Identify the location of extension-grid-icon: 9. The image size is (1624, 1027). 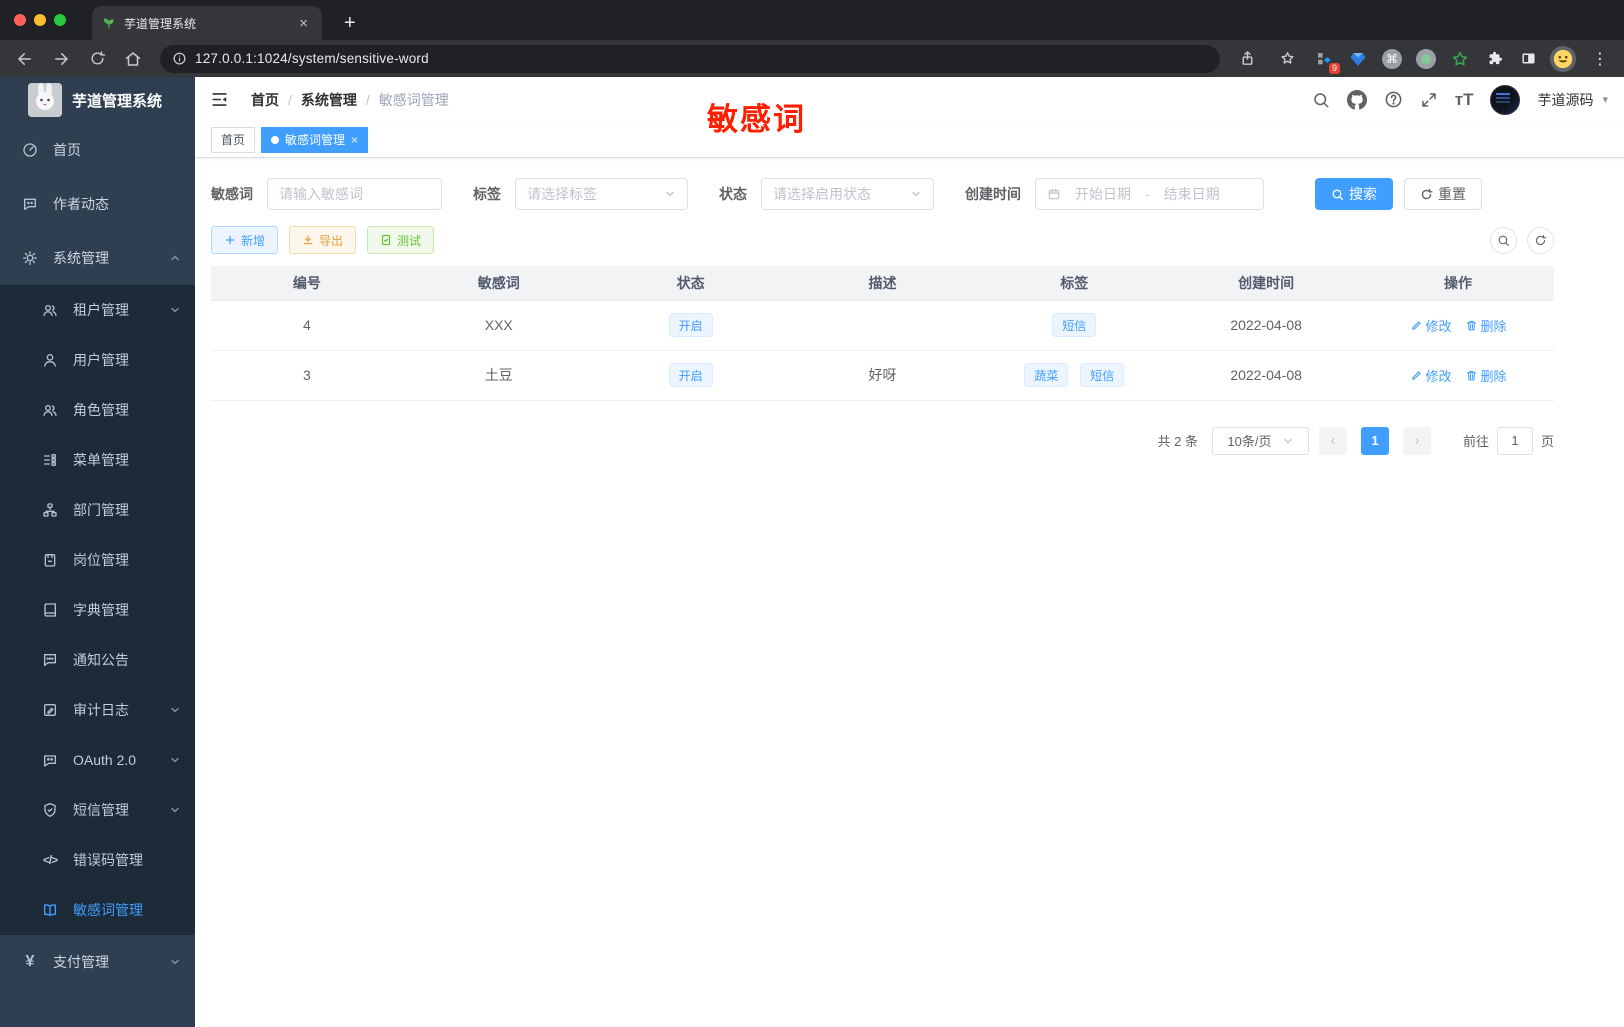
(1326, 60).